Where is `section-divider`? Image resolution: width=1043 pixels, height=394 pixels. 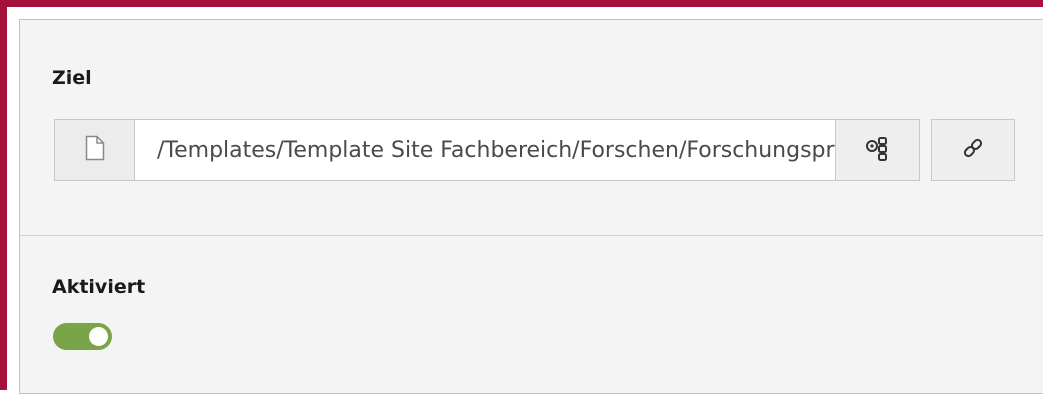 section-divider is located at coordinates (531, 235).